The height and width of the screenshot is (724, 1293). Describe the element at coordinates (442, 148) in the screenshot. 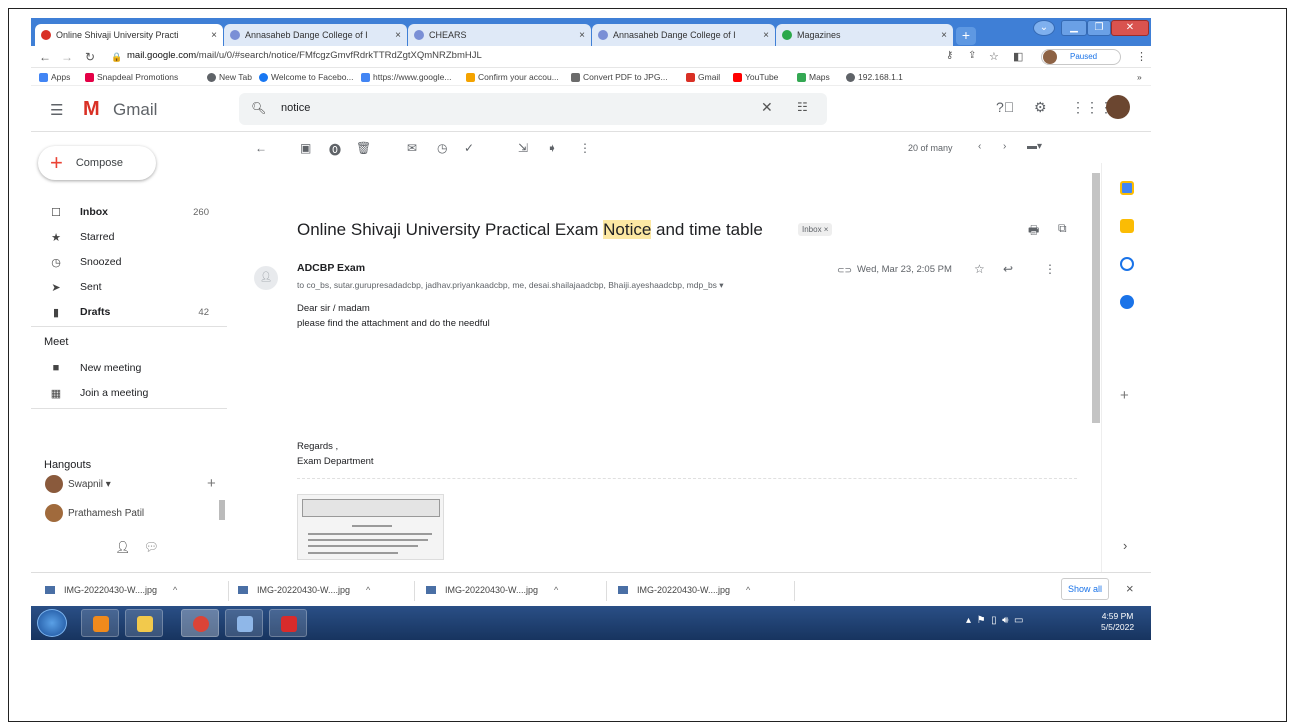

I see `snooze-icon: ◷` at that location.